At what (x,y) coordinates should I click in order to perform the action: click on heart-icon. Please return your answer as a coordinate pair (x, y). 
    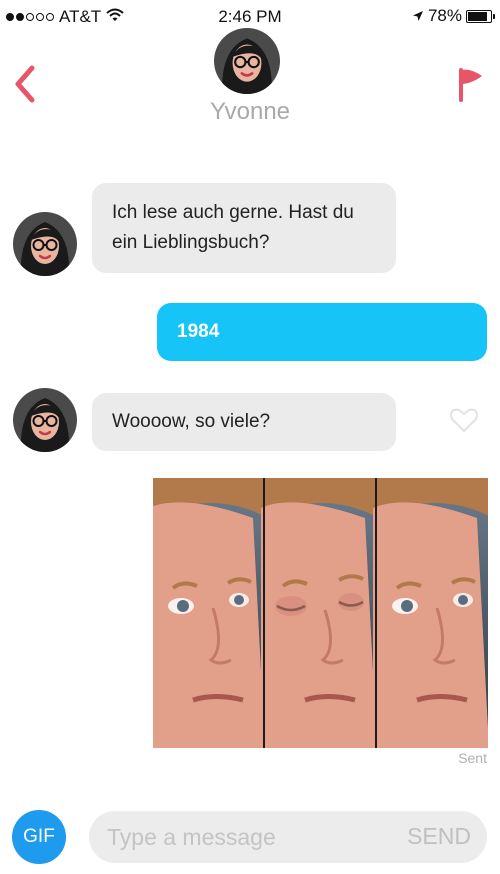
    Looking at the image, I should click on (464, 420).